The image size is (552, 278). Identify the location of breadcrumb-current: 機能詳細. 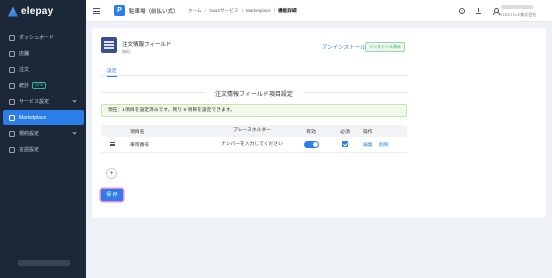
(287, 10).